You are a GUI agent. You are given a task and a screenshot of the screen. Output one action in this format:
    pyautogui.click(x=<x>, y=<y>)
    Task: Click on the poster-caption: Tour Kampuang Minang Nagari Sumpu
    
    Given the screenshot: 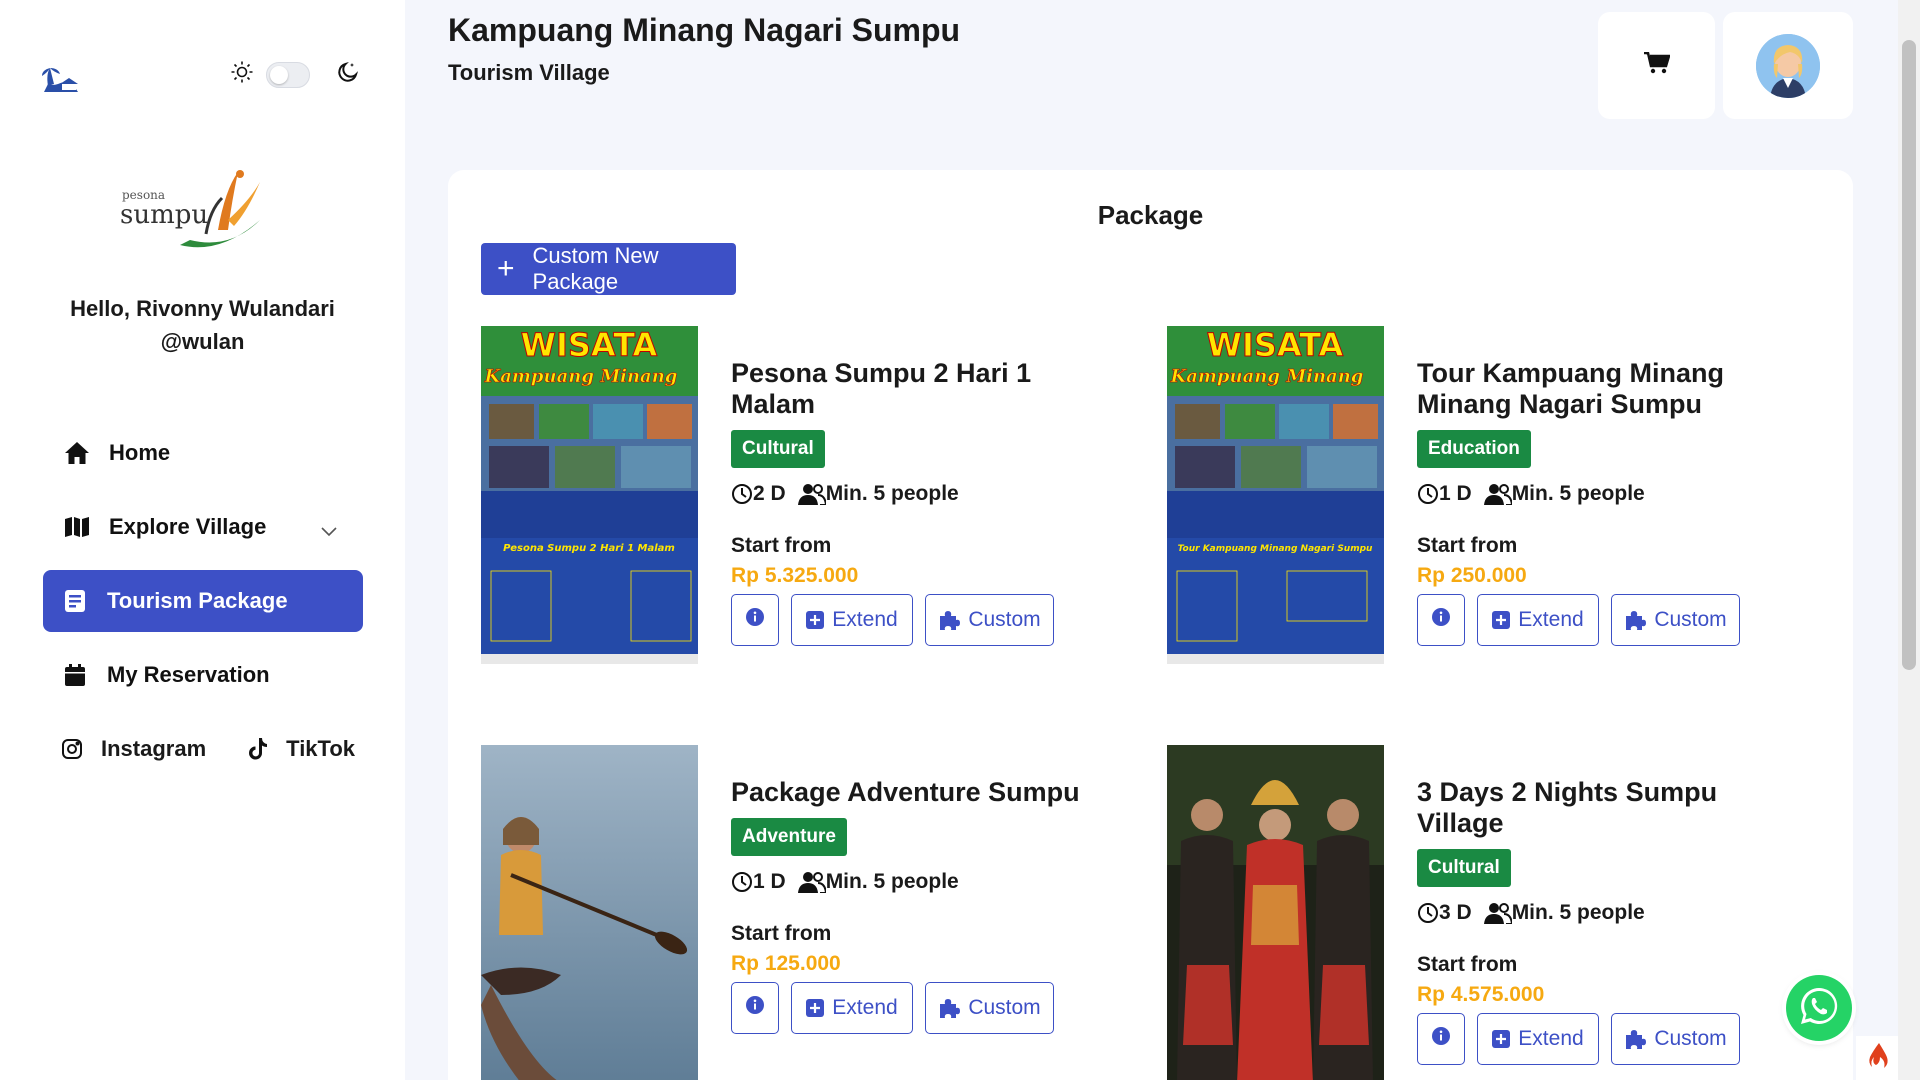 What is the action you would take?
    pyautogui.click(x=1275, y=549)
    